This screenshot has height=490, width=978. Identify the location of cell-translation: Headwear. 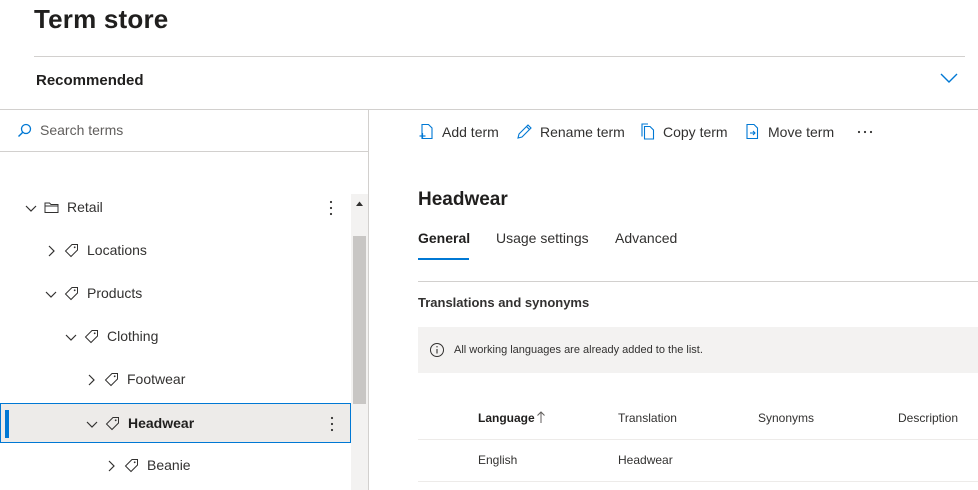
(645, 460).